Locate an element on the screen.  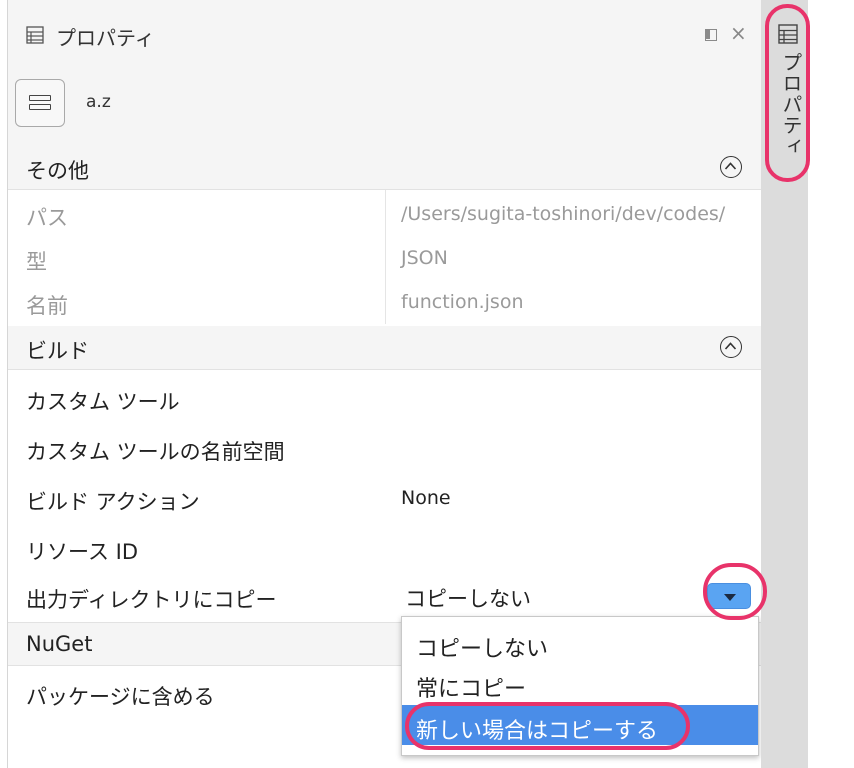
view-mode-button is located at coordinates (40, 103).